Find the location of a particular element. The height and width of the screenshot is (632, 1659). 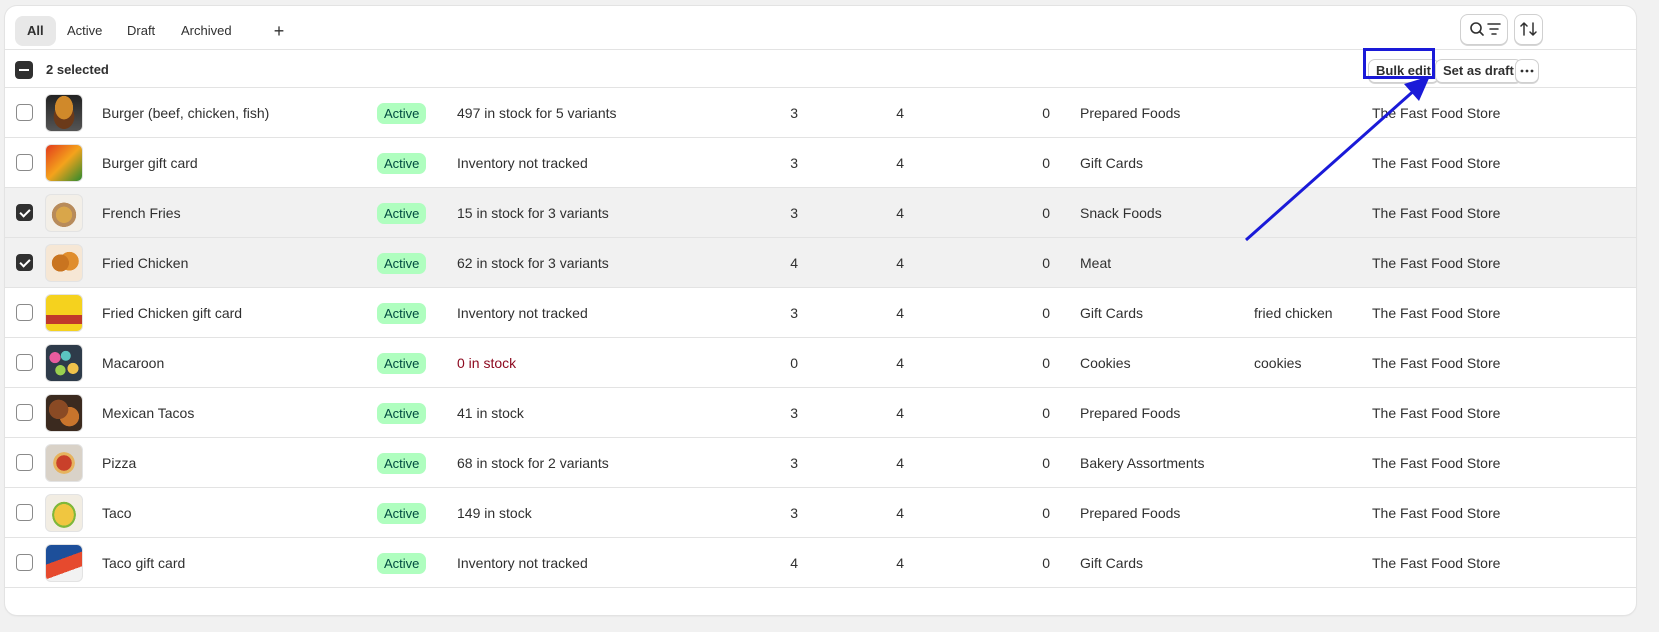

tab-archived: Archived is located at coordinates (206, 31).